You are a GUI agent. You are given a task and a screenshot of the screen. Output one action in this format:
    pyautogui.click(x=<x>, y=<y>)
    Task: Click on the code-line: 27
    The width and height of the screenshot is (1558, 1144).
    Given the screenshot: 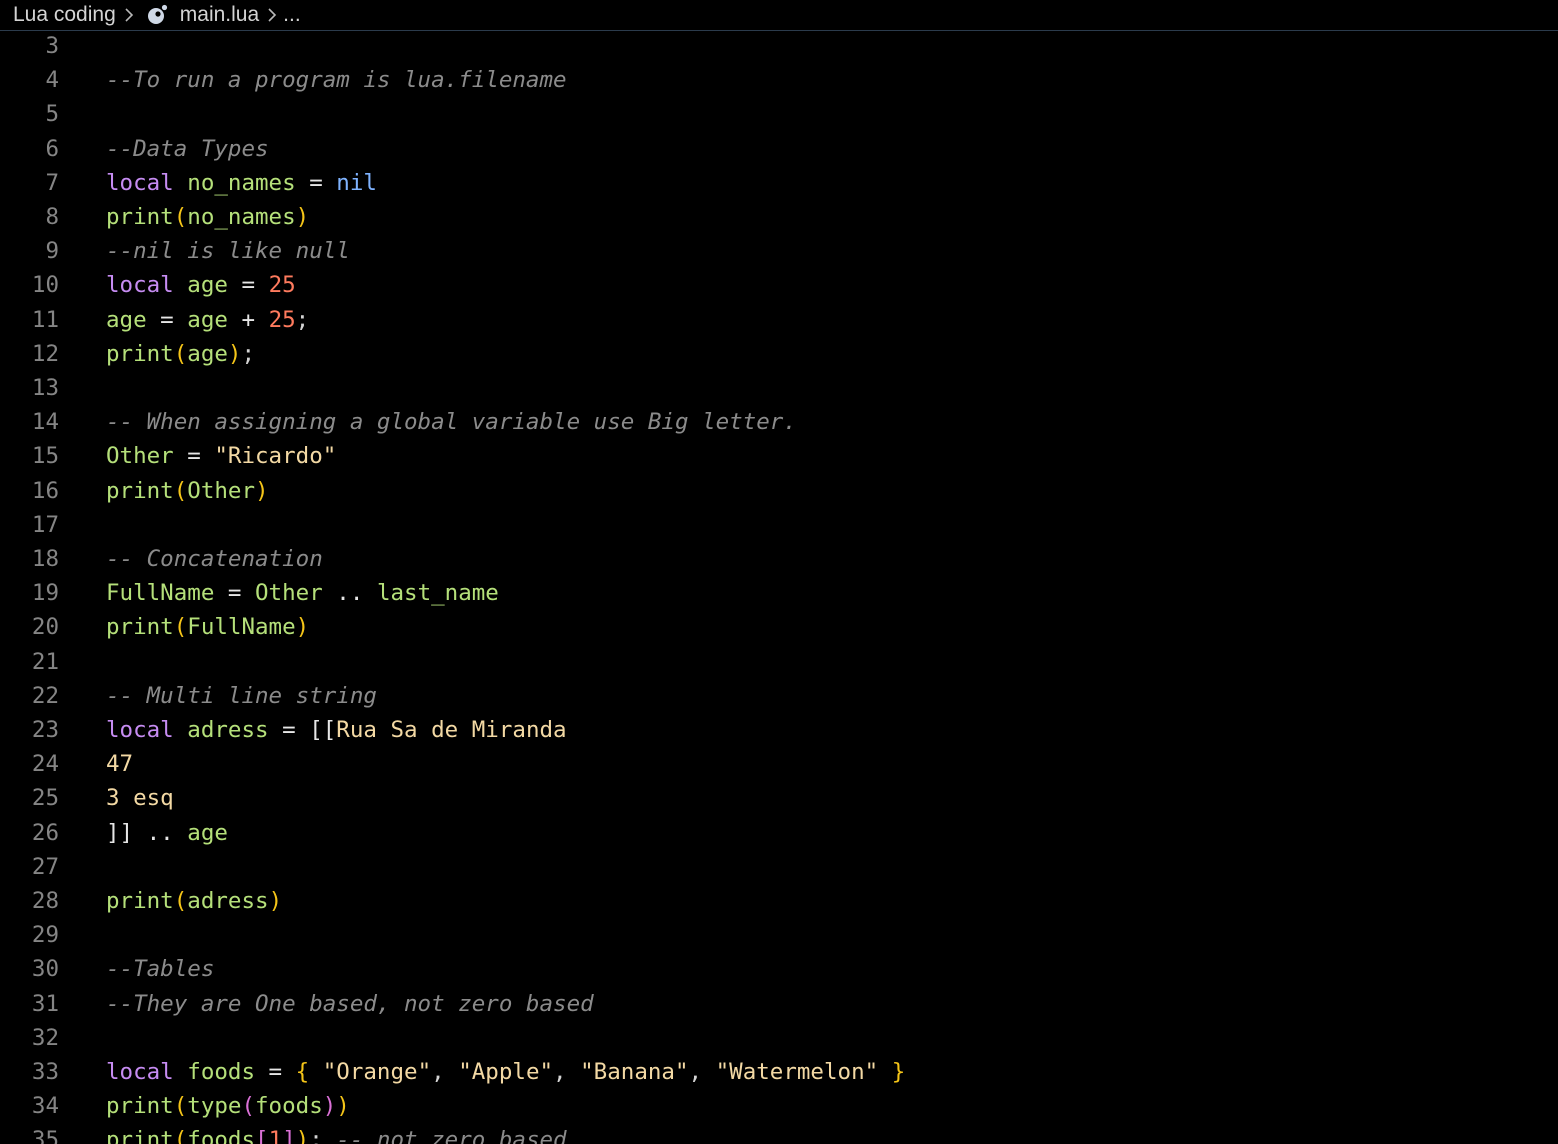 What is the action you would take?
    pyautogui.click(x=779, y=867)
    